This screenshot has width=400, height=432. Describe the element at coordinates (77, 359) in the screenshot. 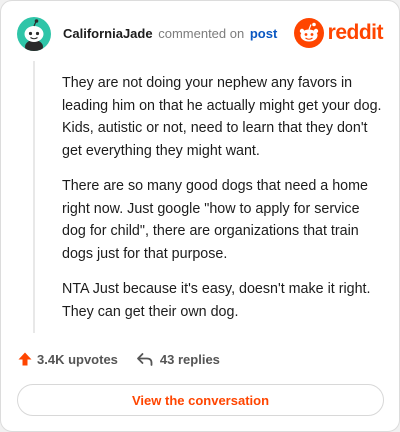

I see `upvote-count: 3.4K upvotes` at that location.